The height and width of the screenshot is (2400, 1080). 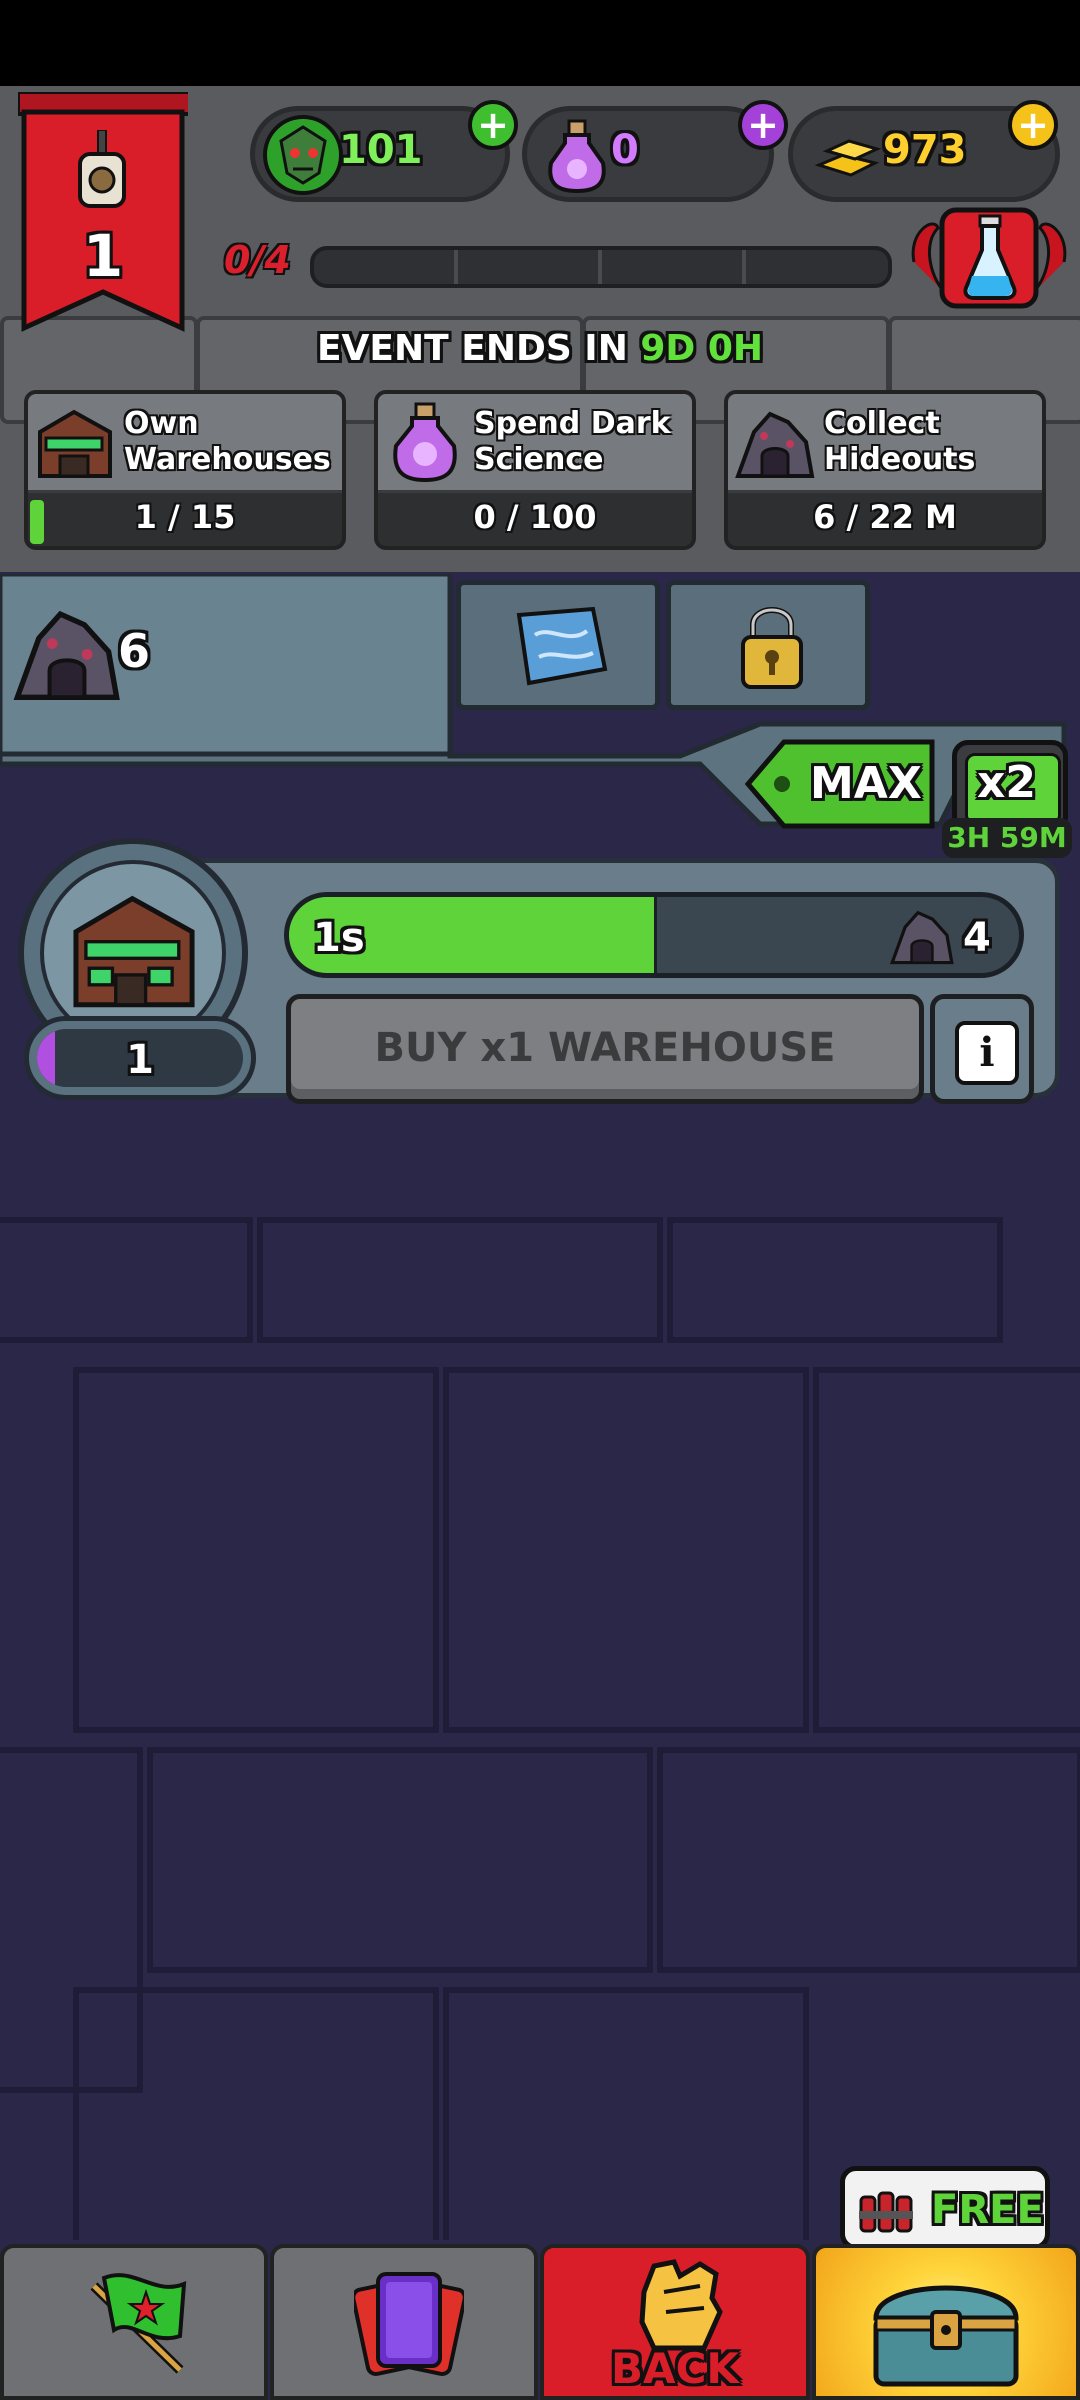 I want to click on tab-locked, so click(x=768, y=645).